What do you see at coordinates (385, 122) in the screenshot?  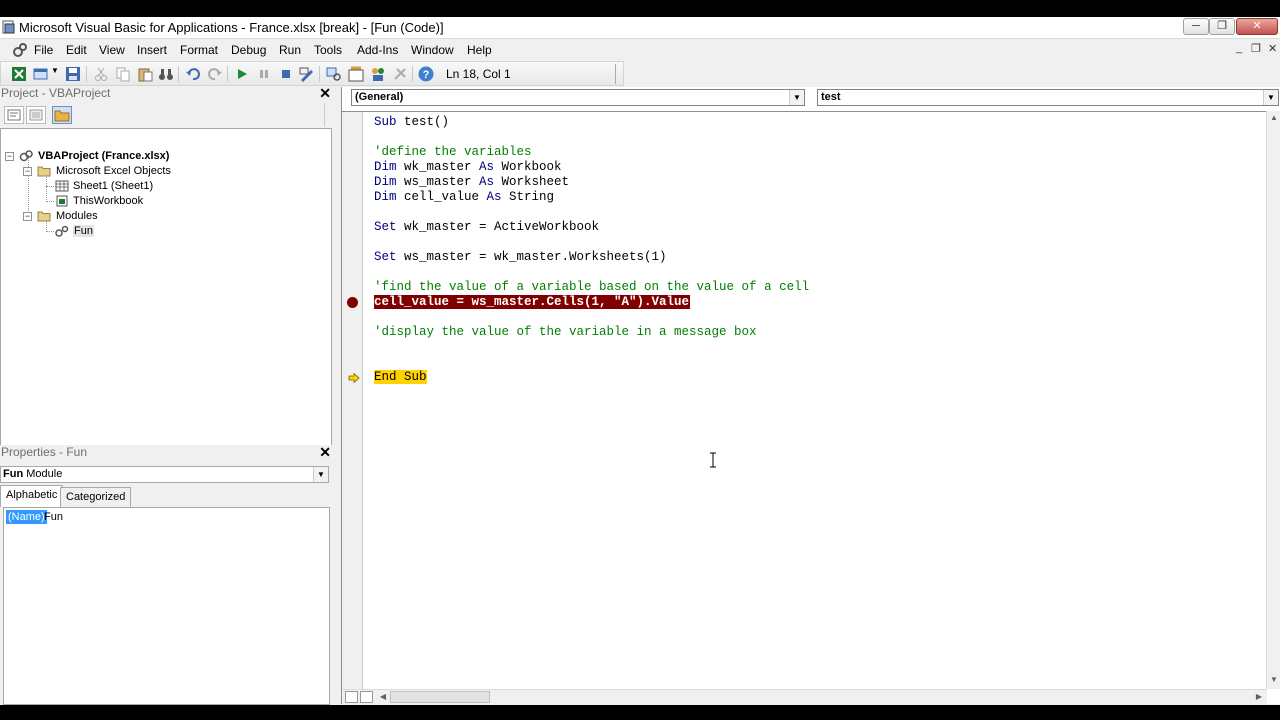 I see `code-keyword: Sub` at bounding box center [385, 122].